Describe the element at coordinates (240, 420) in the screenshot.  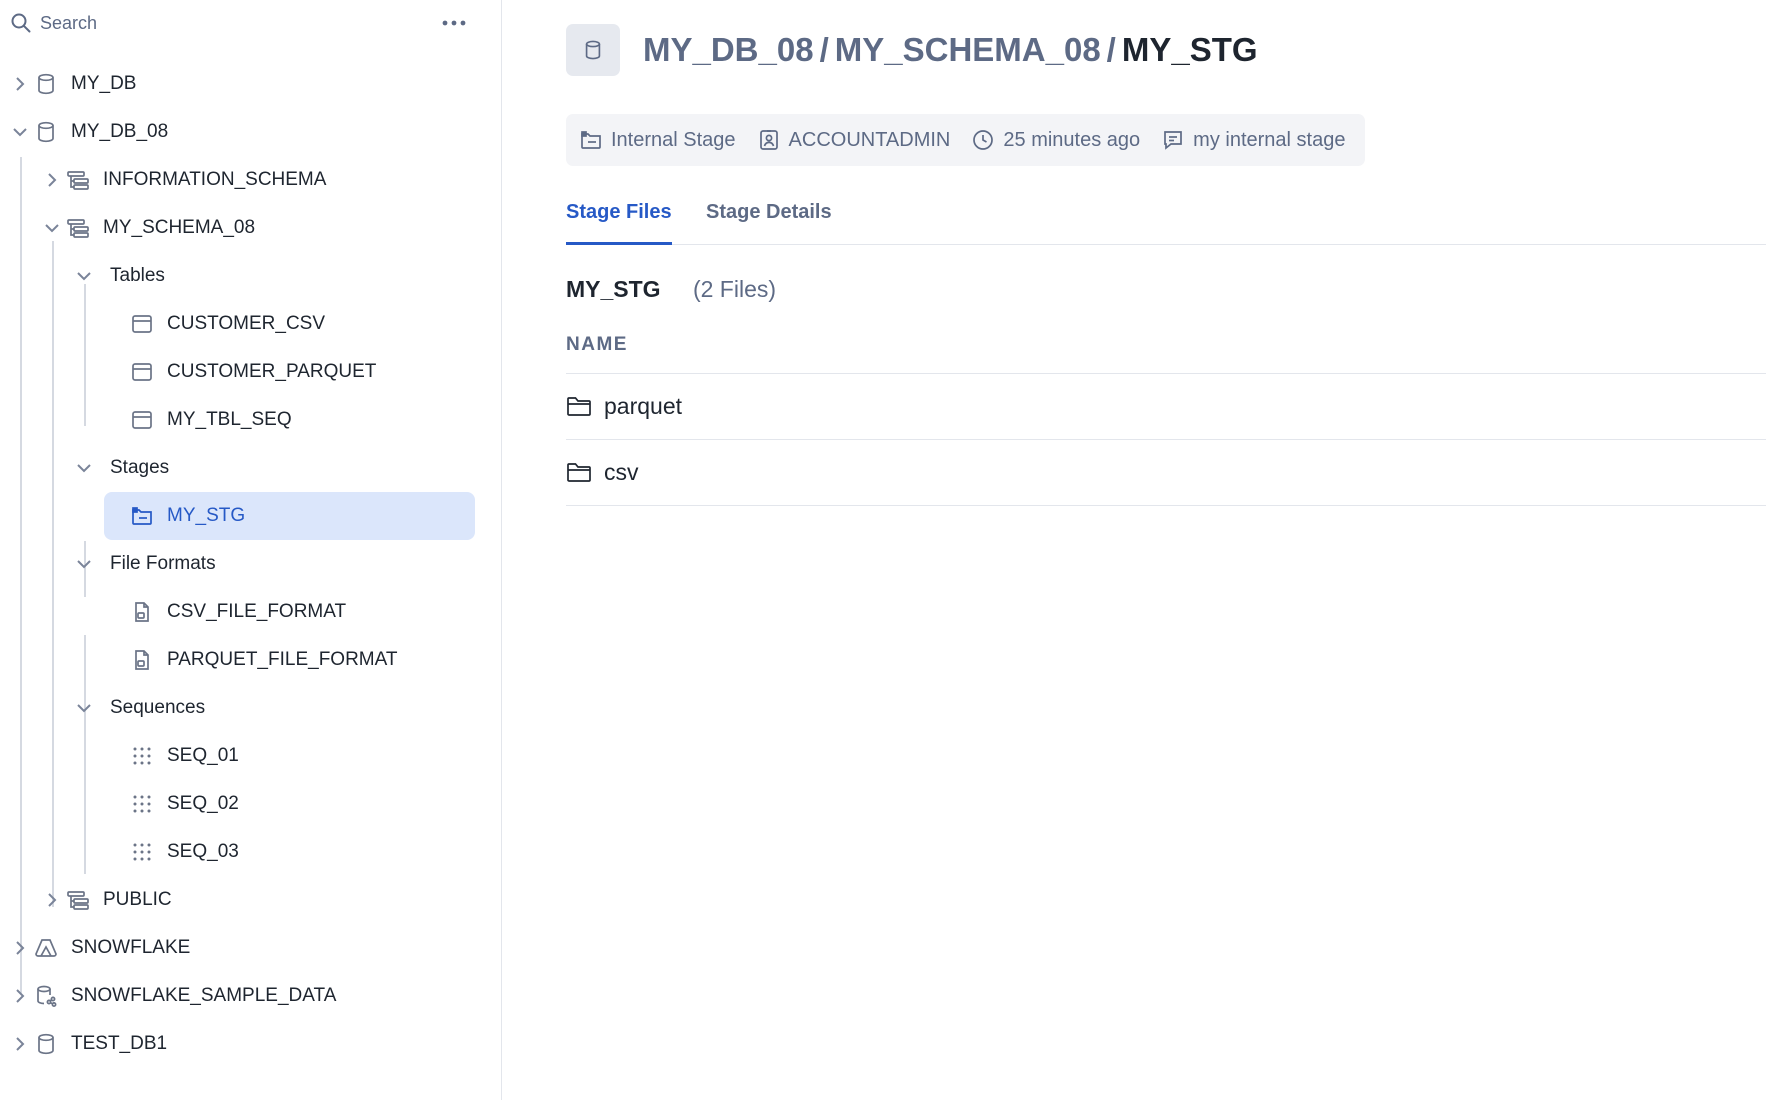
I see `tree-item-my-tbl-seq: MY_TBL_SEQ` at that location.